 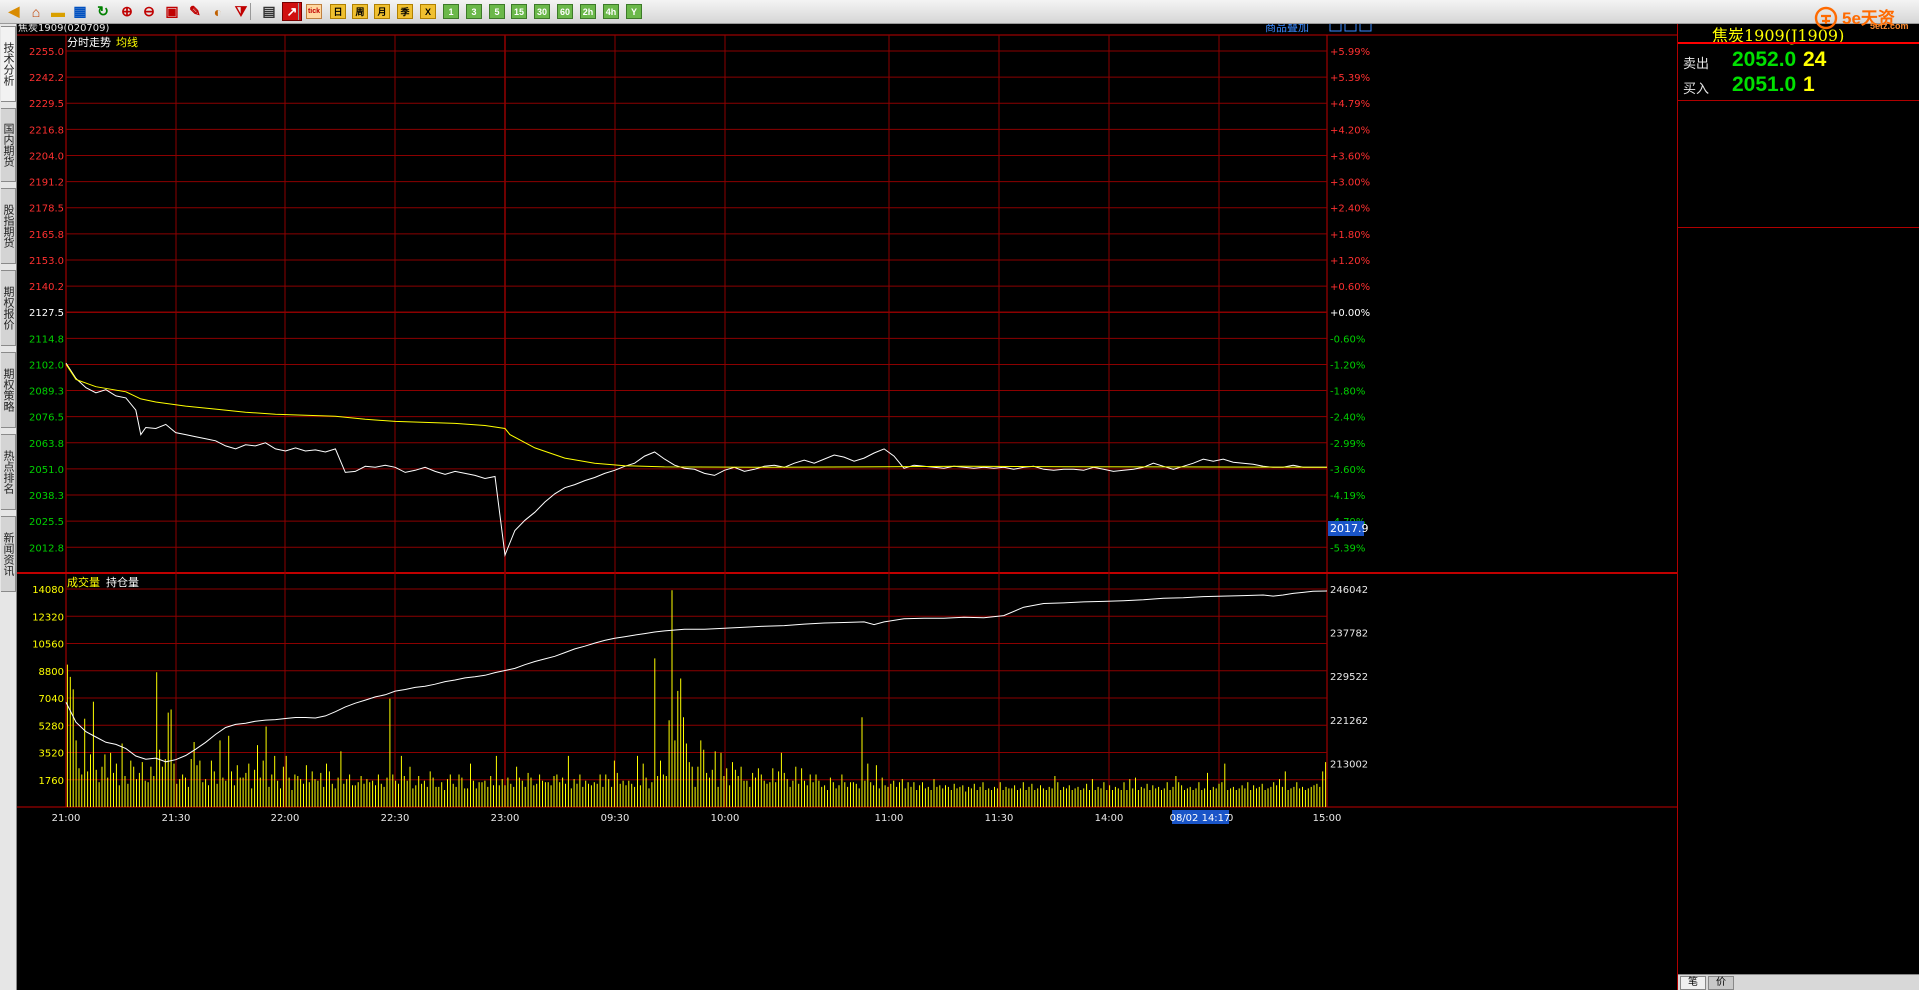 What do you see at coordinates (1327, 818) in the screenshot?
I see `time-tick-label: 15:00` at bounding box center [1327, 818].